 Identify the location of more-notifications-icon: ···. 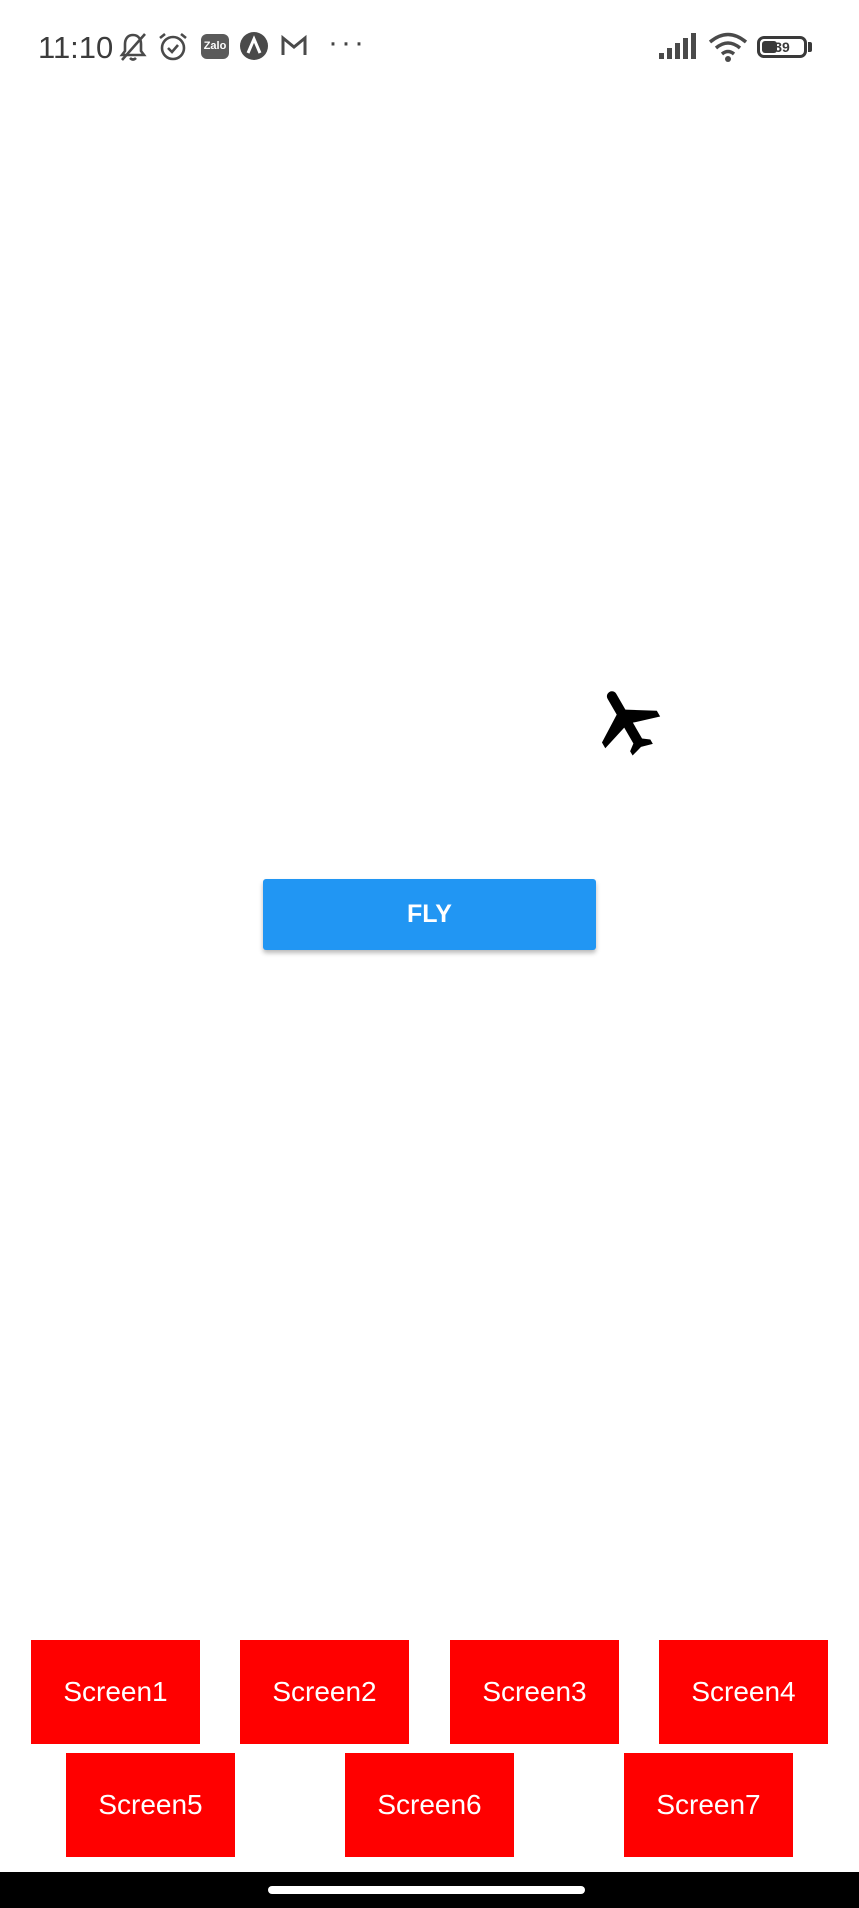
(347, 42).